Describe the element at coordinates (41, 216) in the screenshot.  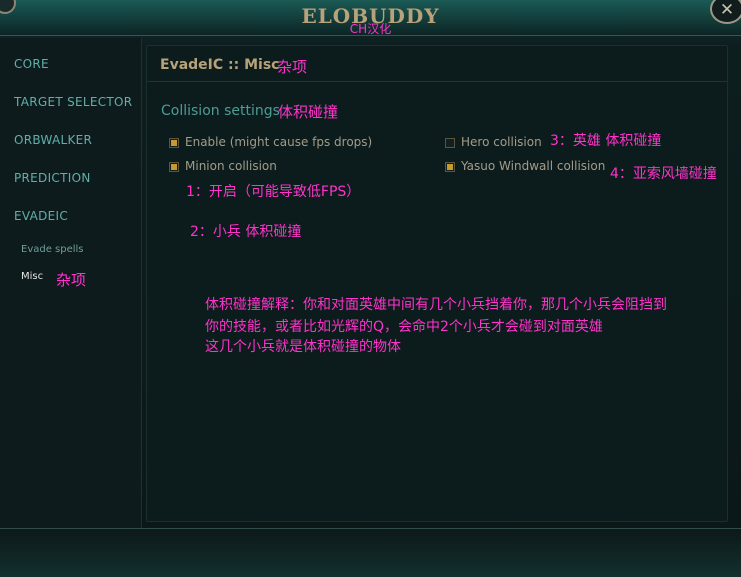
I see `sidebar-item-evadeic: EVADEIC` at that location.